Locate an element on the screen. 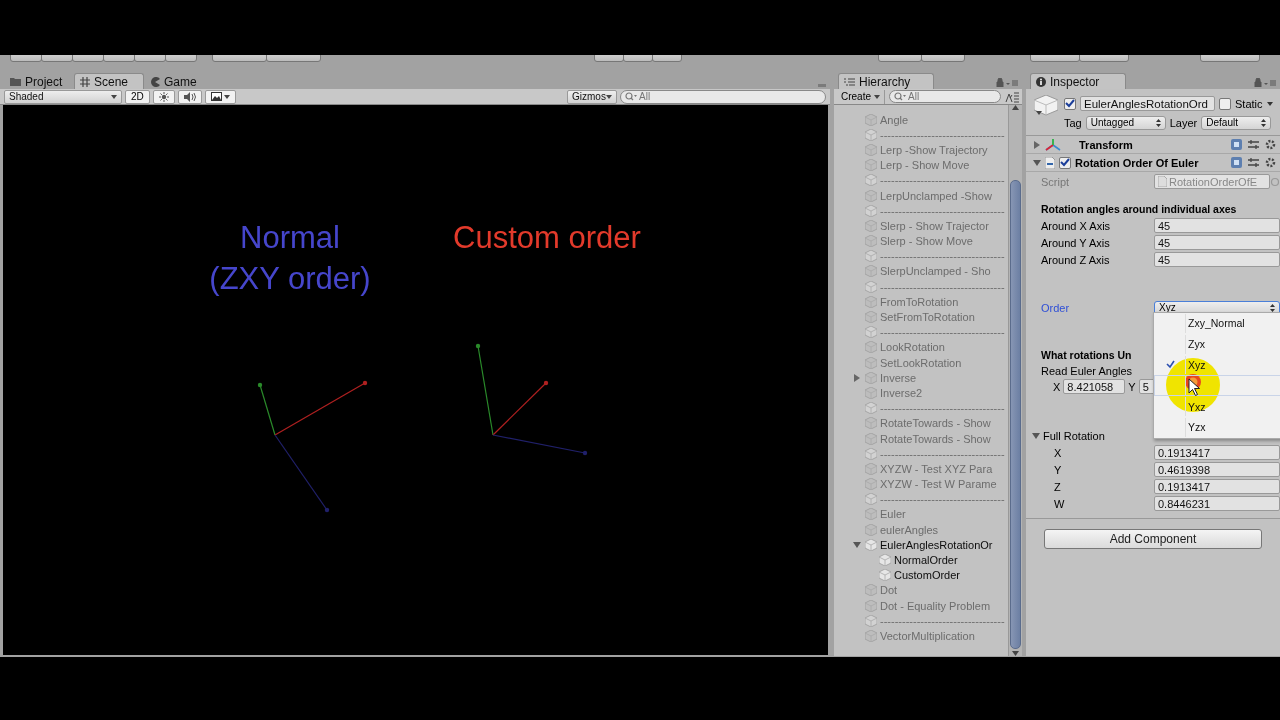  pacman-icon is located at coordinates (155, 81).